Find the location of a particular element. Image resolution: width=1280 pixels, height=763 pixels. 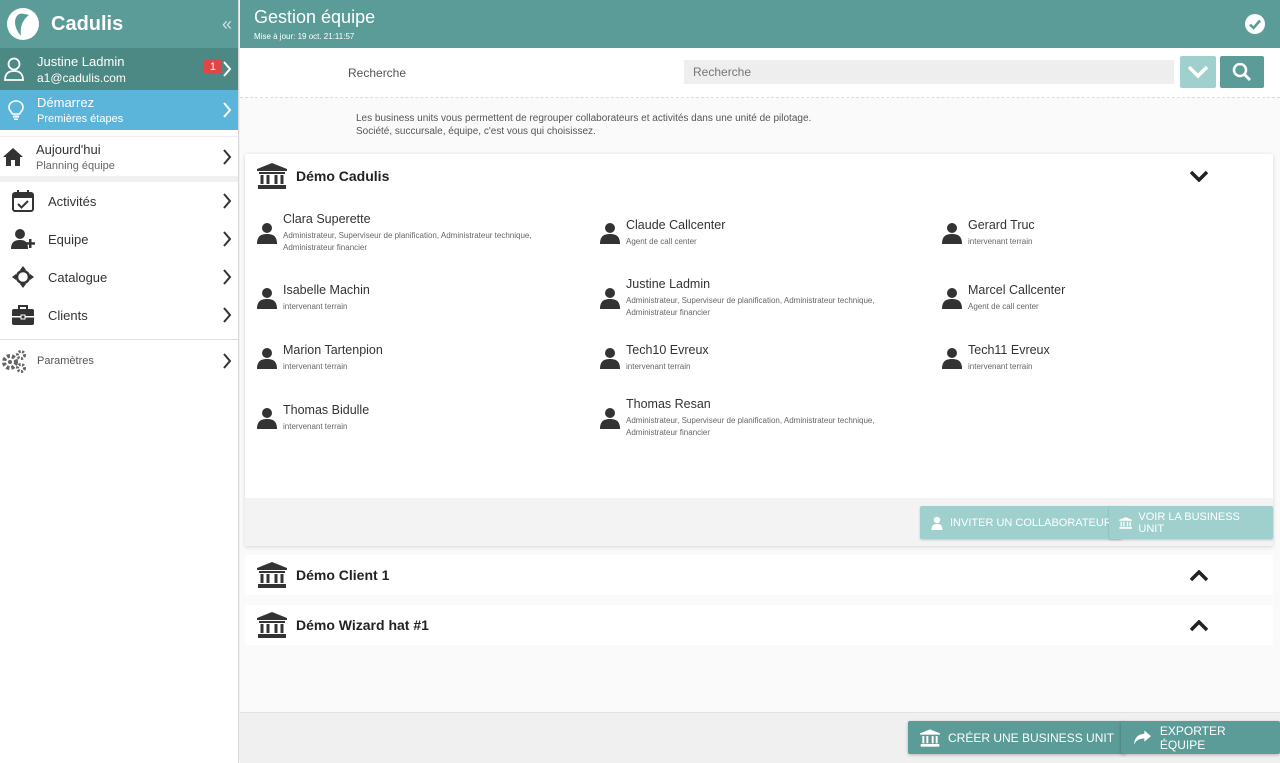

sidebar-item-catalogue: Catalogue is located at coordinates (119, 277).